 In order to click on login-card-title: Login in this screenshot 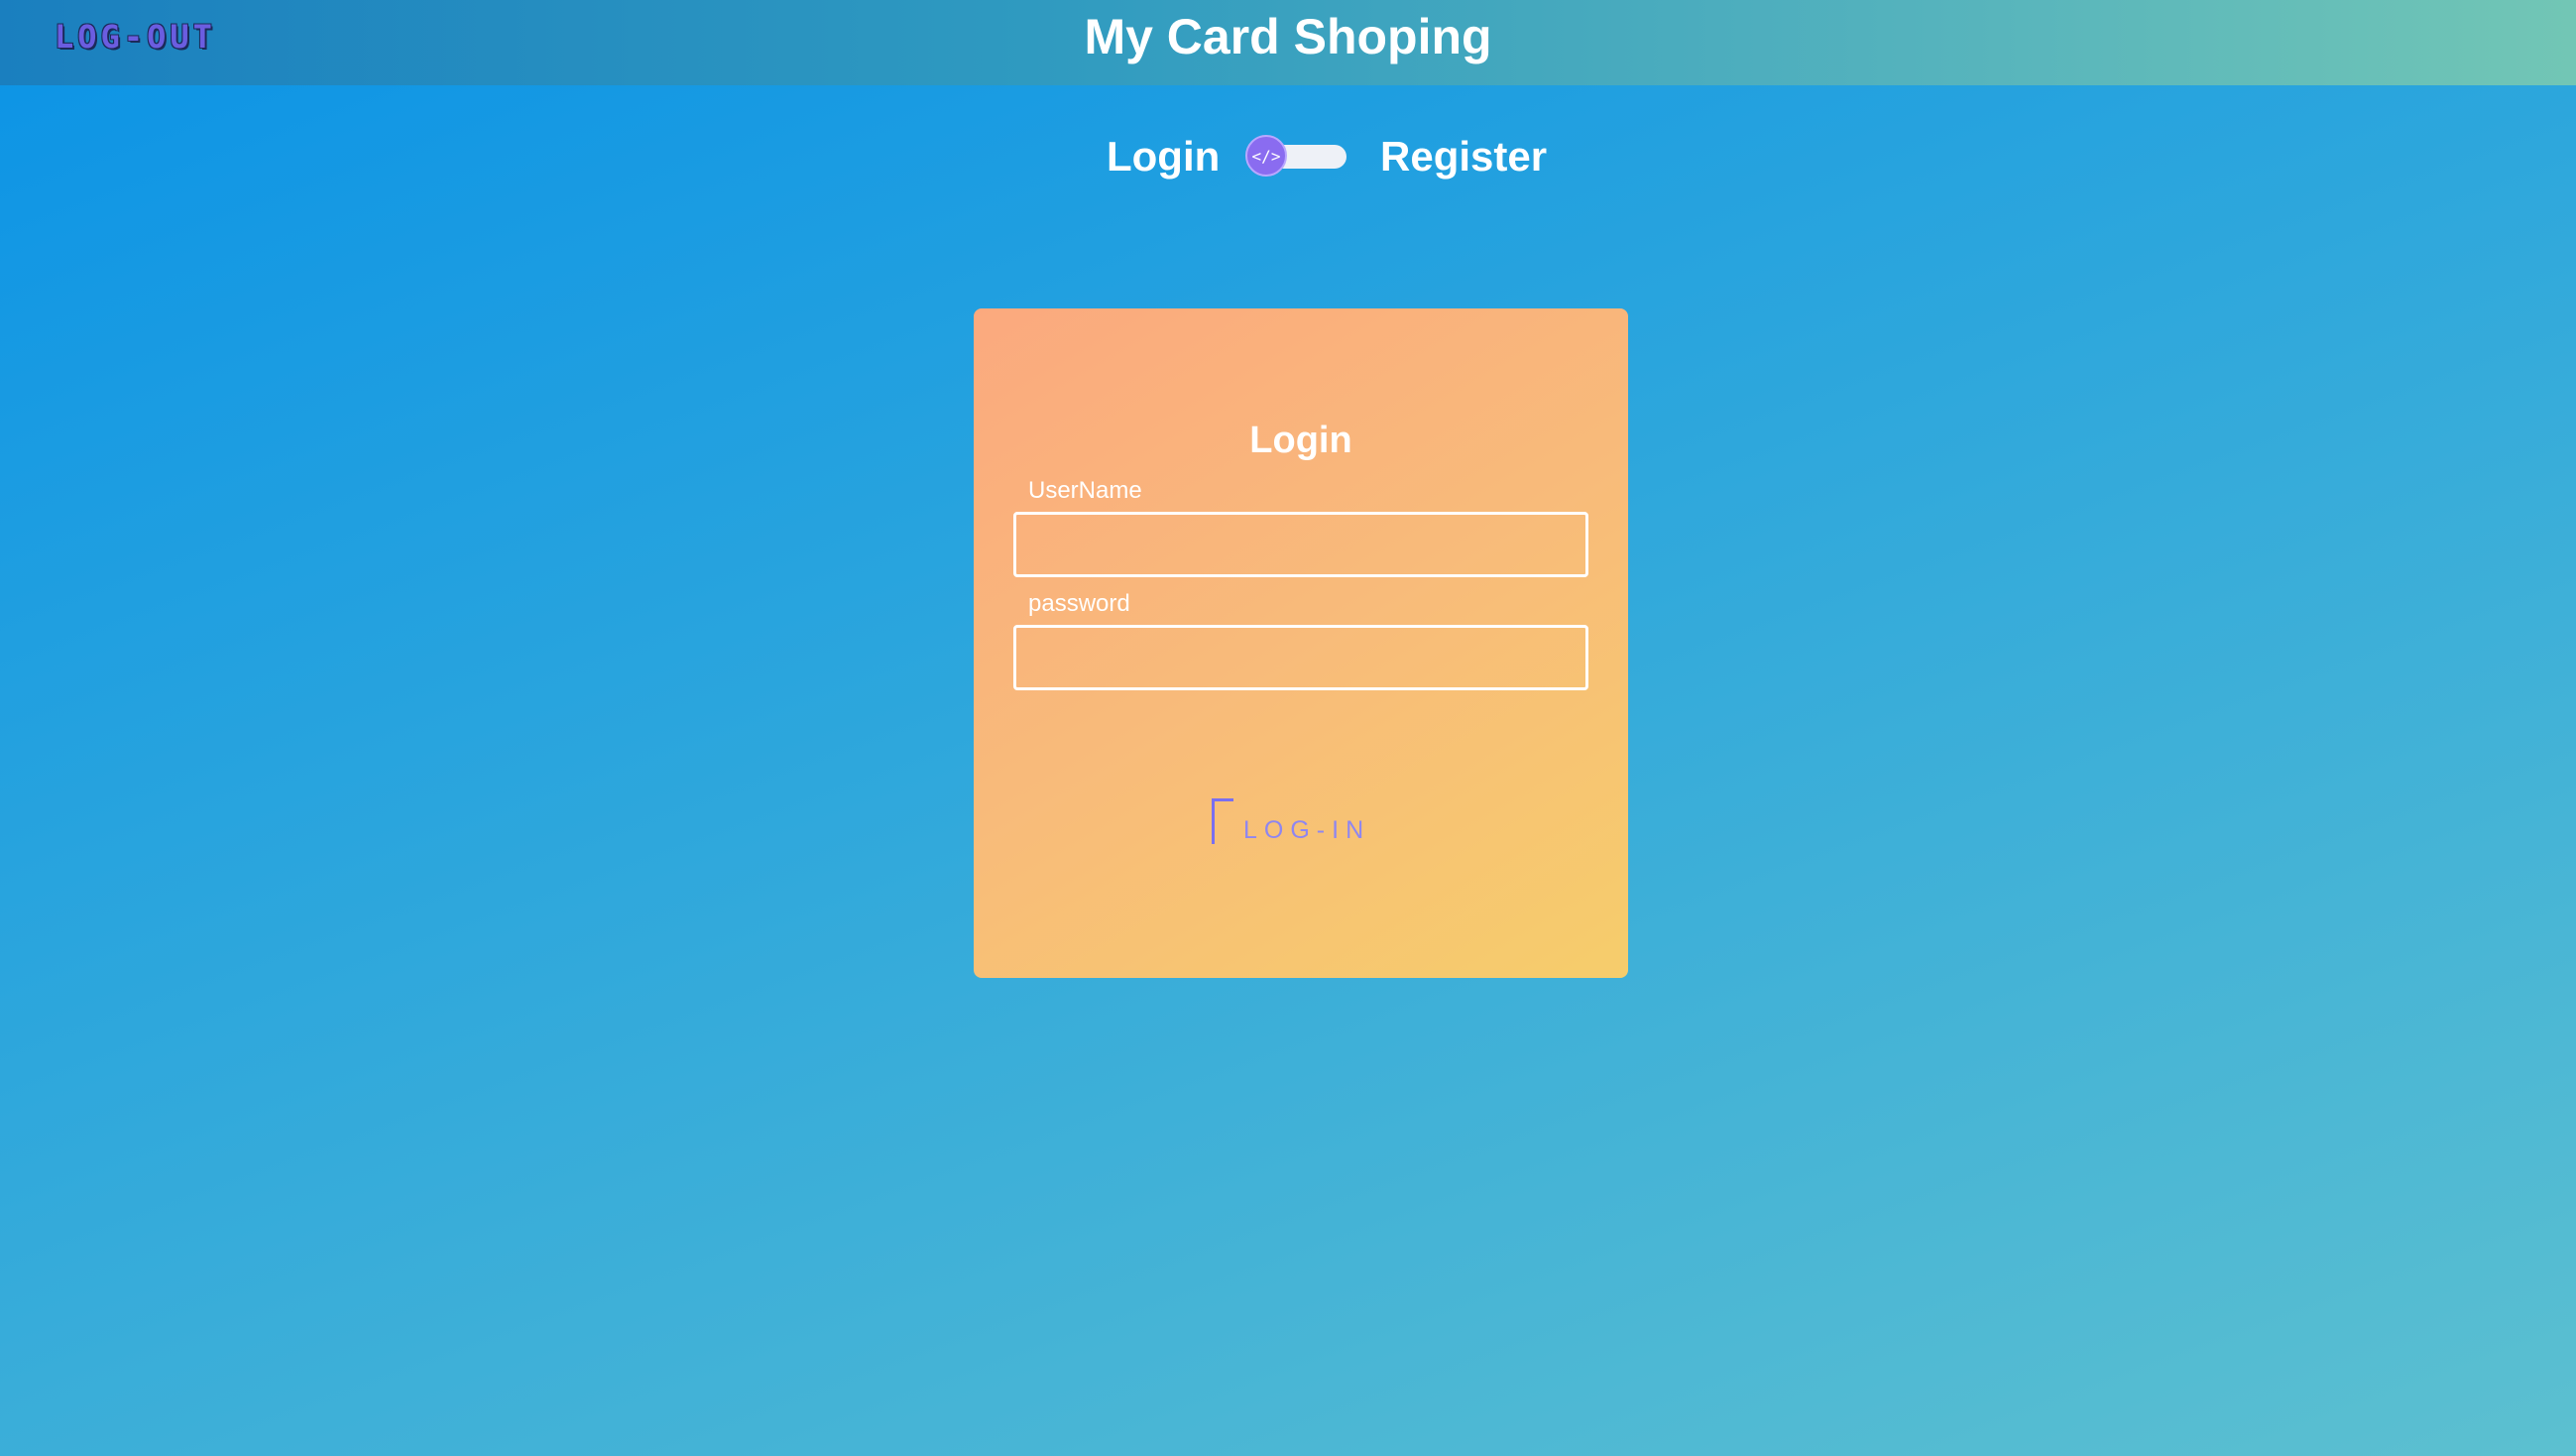, I will do `click(1300, 440)`.